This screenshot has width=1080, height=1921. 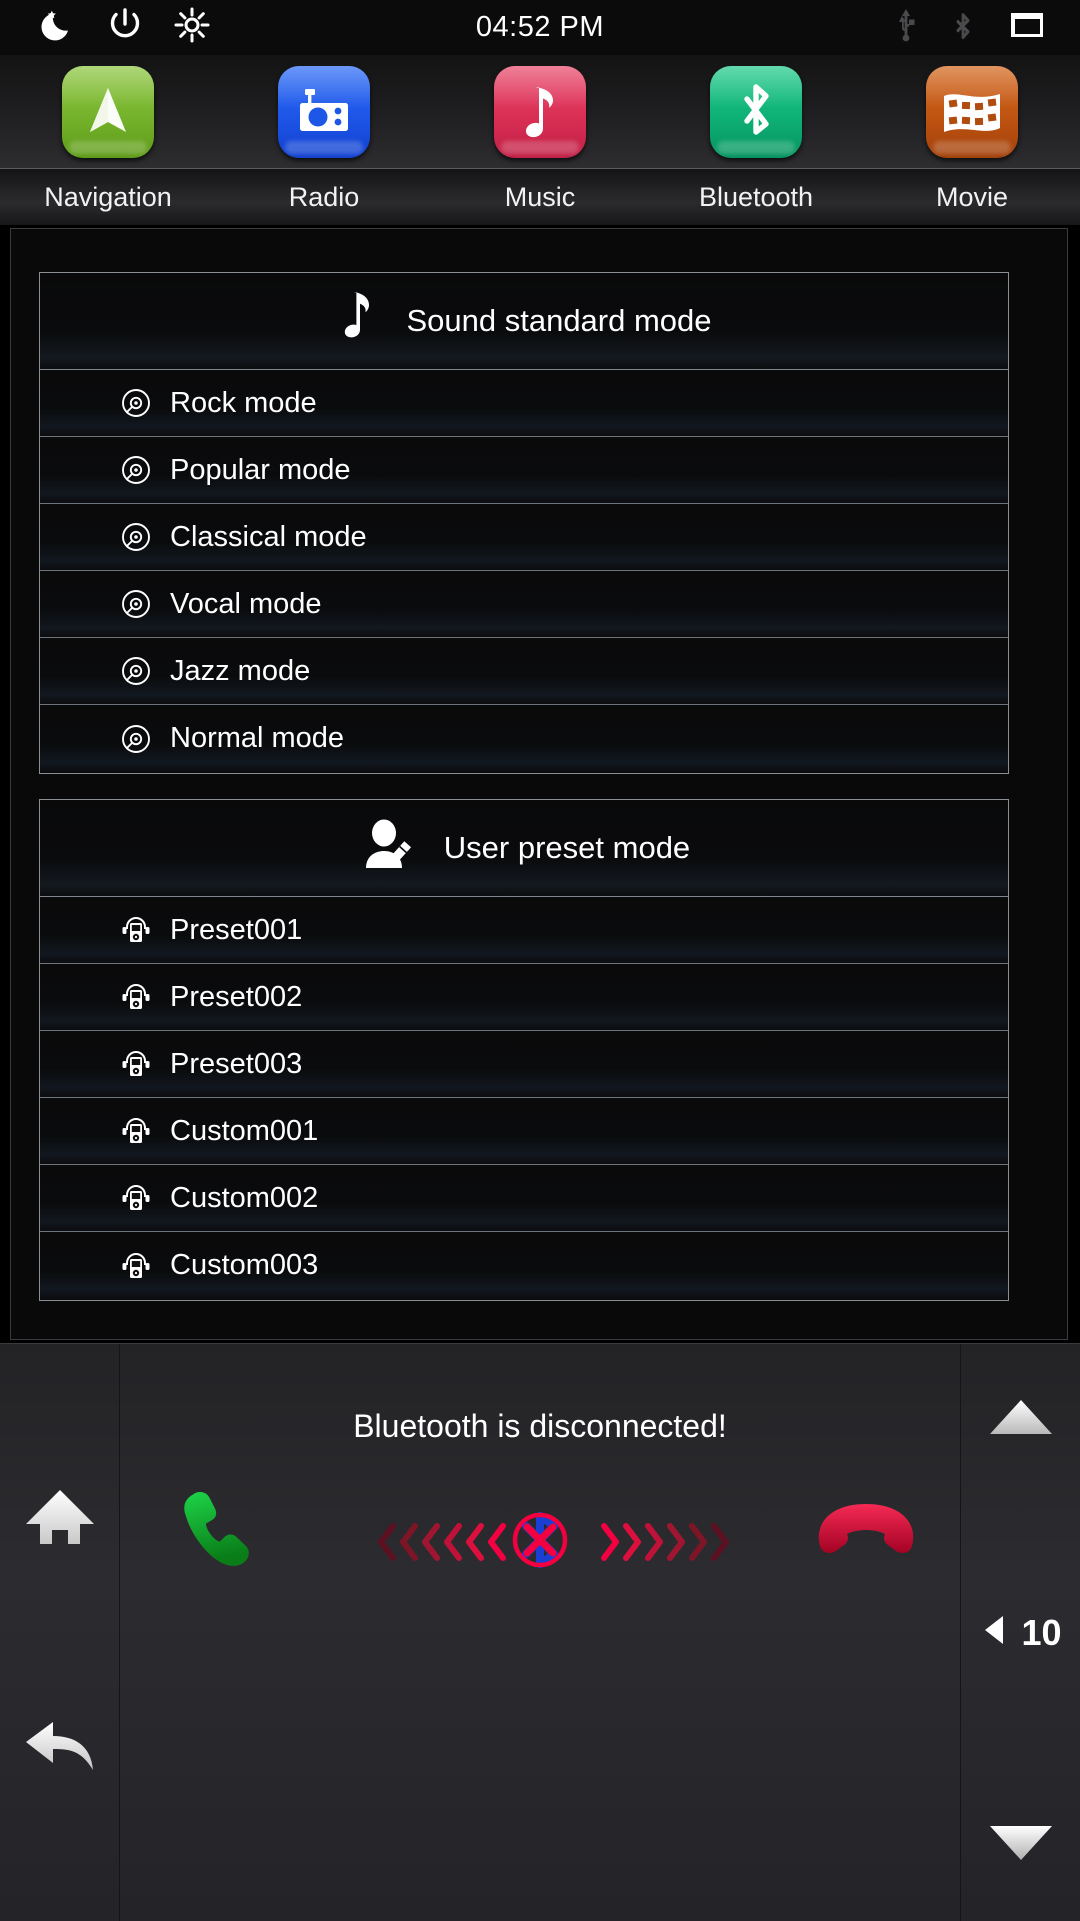 I want to click on phone-hangup-icon, so click(x=866, y=1526).